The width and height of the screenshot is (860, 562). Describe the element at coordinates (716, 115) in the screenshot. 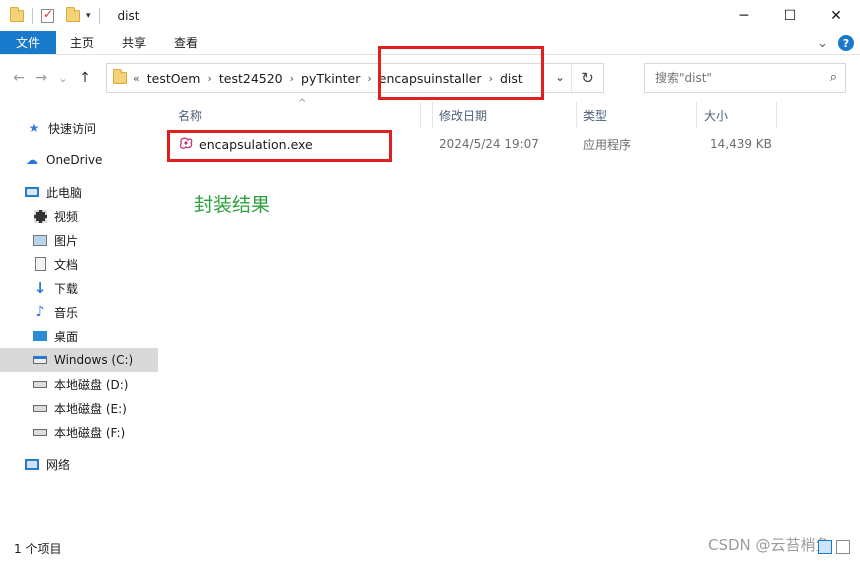

I see `column-header-size: 大小` at that location.